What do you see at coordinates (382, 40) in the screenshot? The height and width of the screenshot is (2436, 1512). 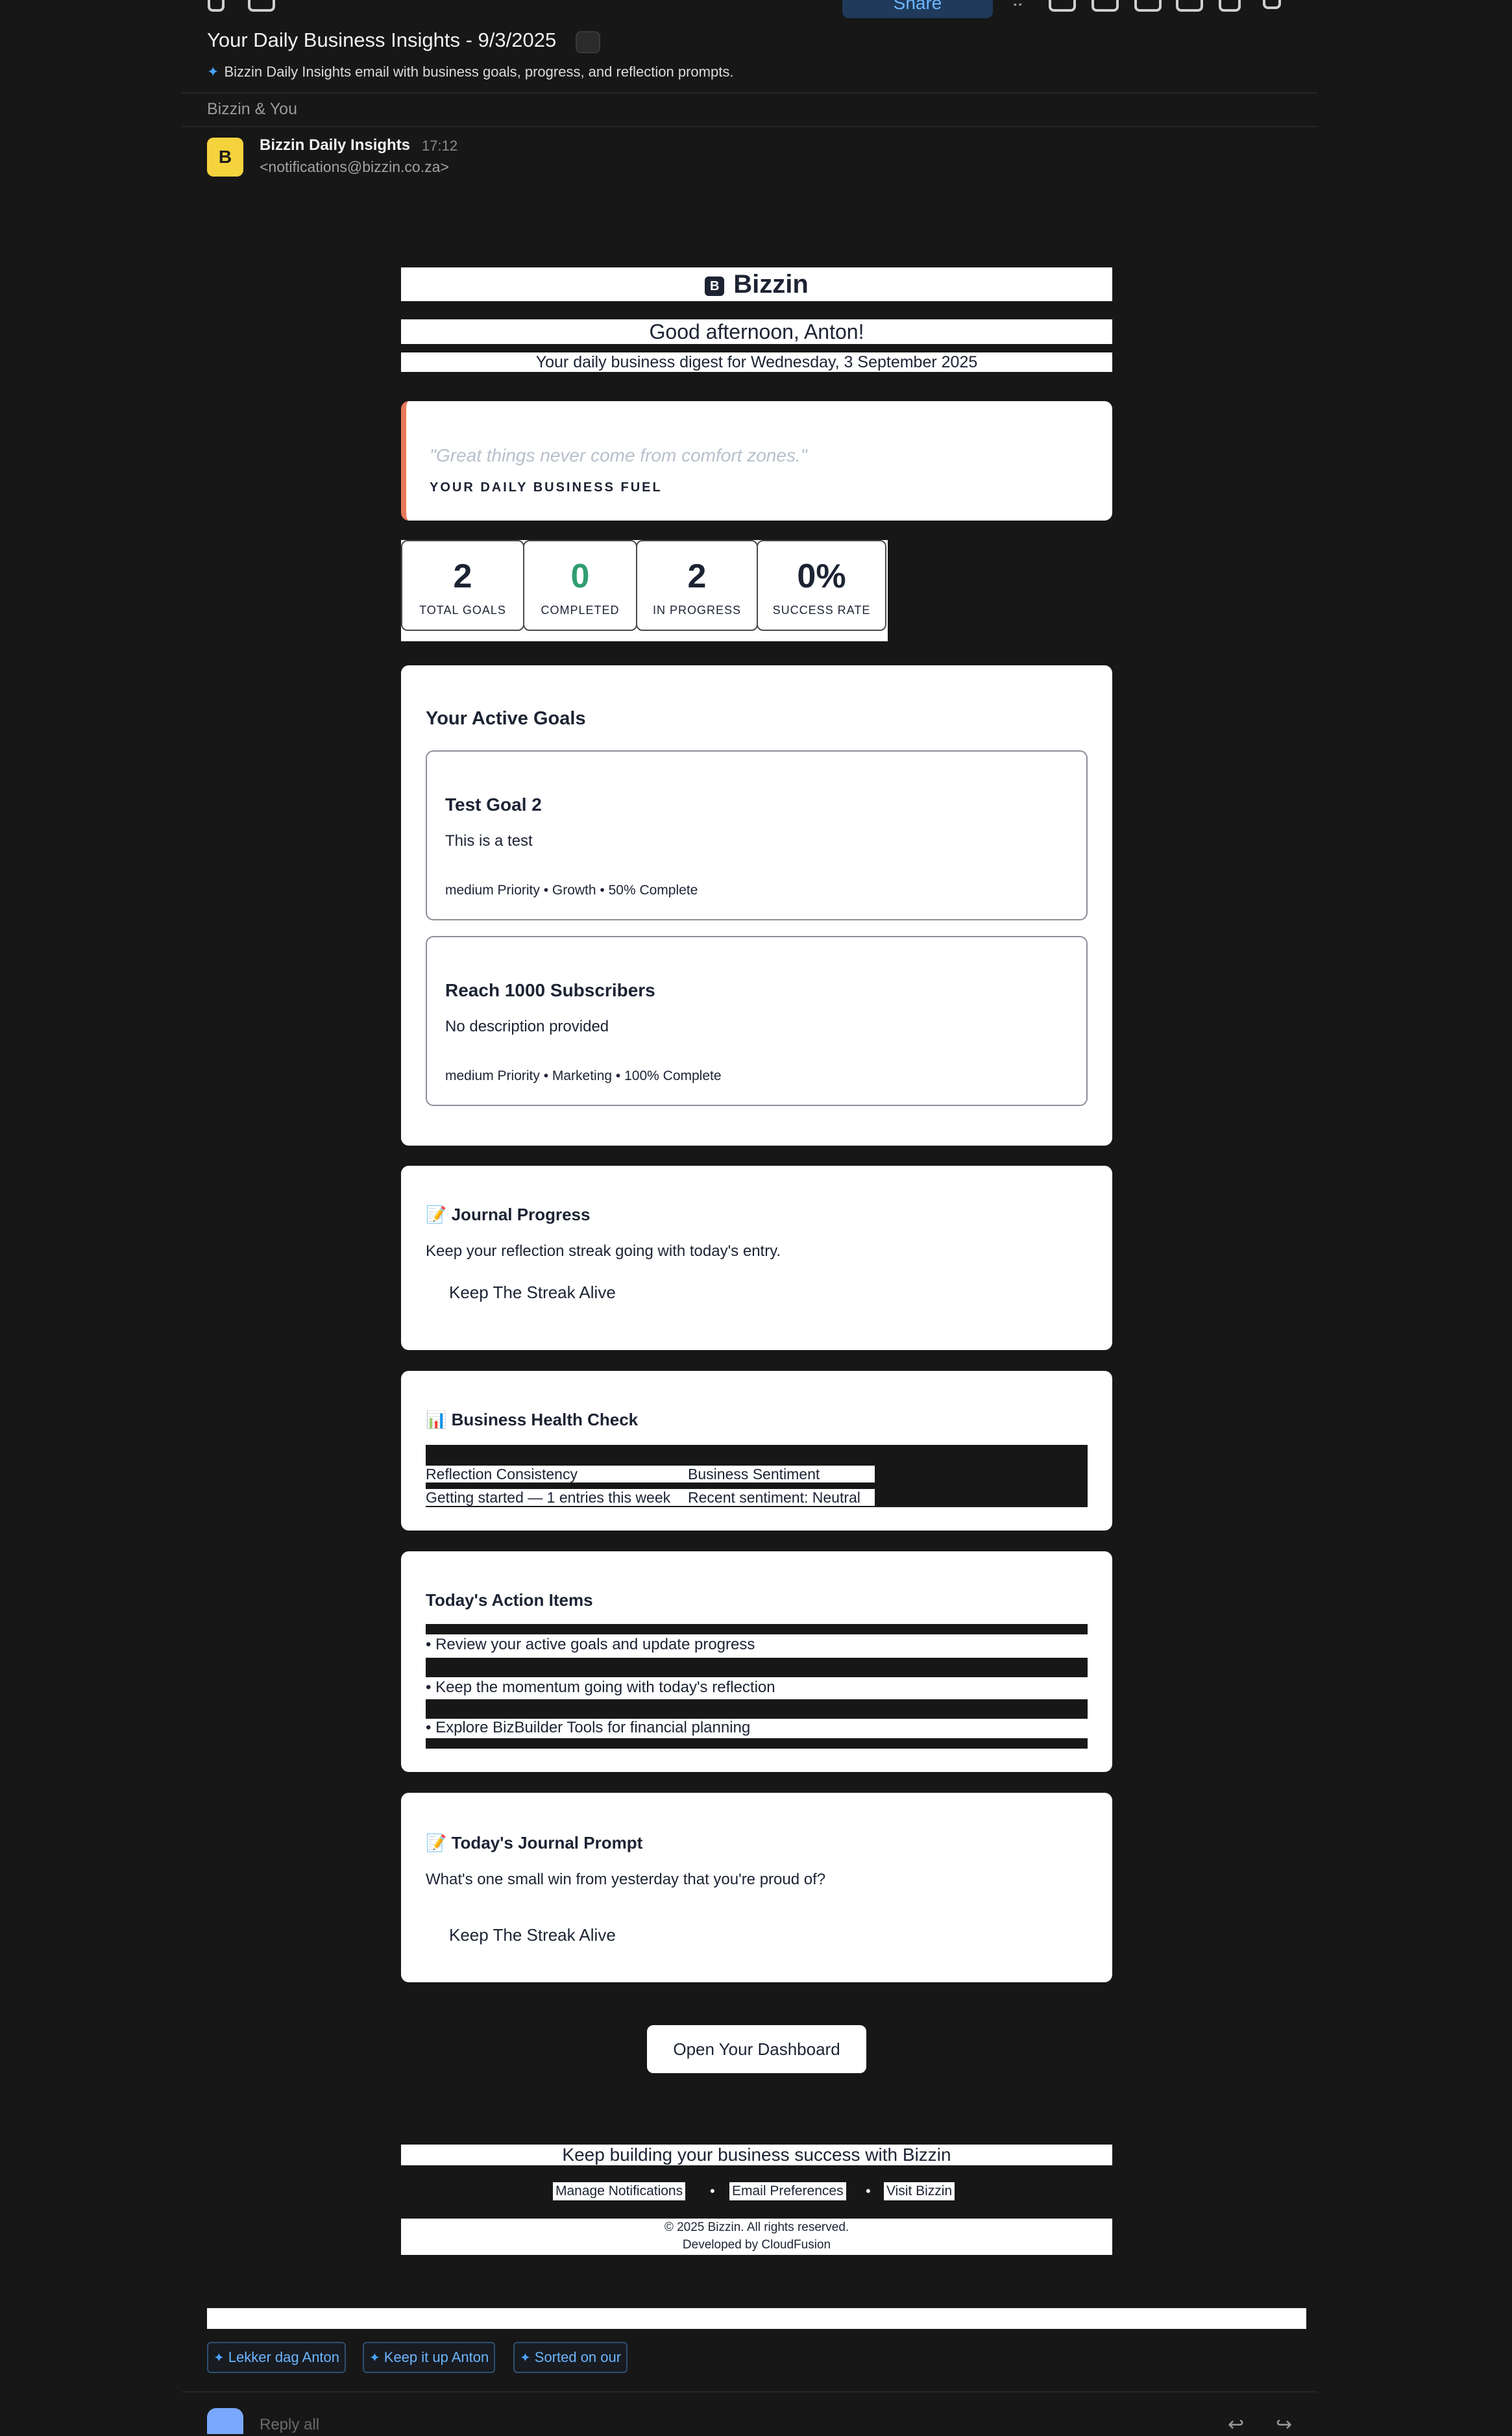 I see `email-subject: Your Daily Business Insights - 9/3/2025` at bounding box center [382, 40].